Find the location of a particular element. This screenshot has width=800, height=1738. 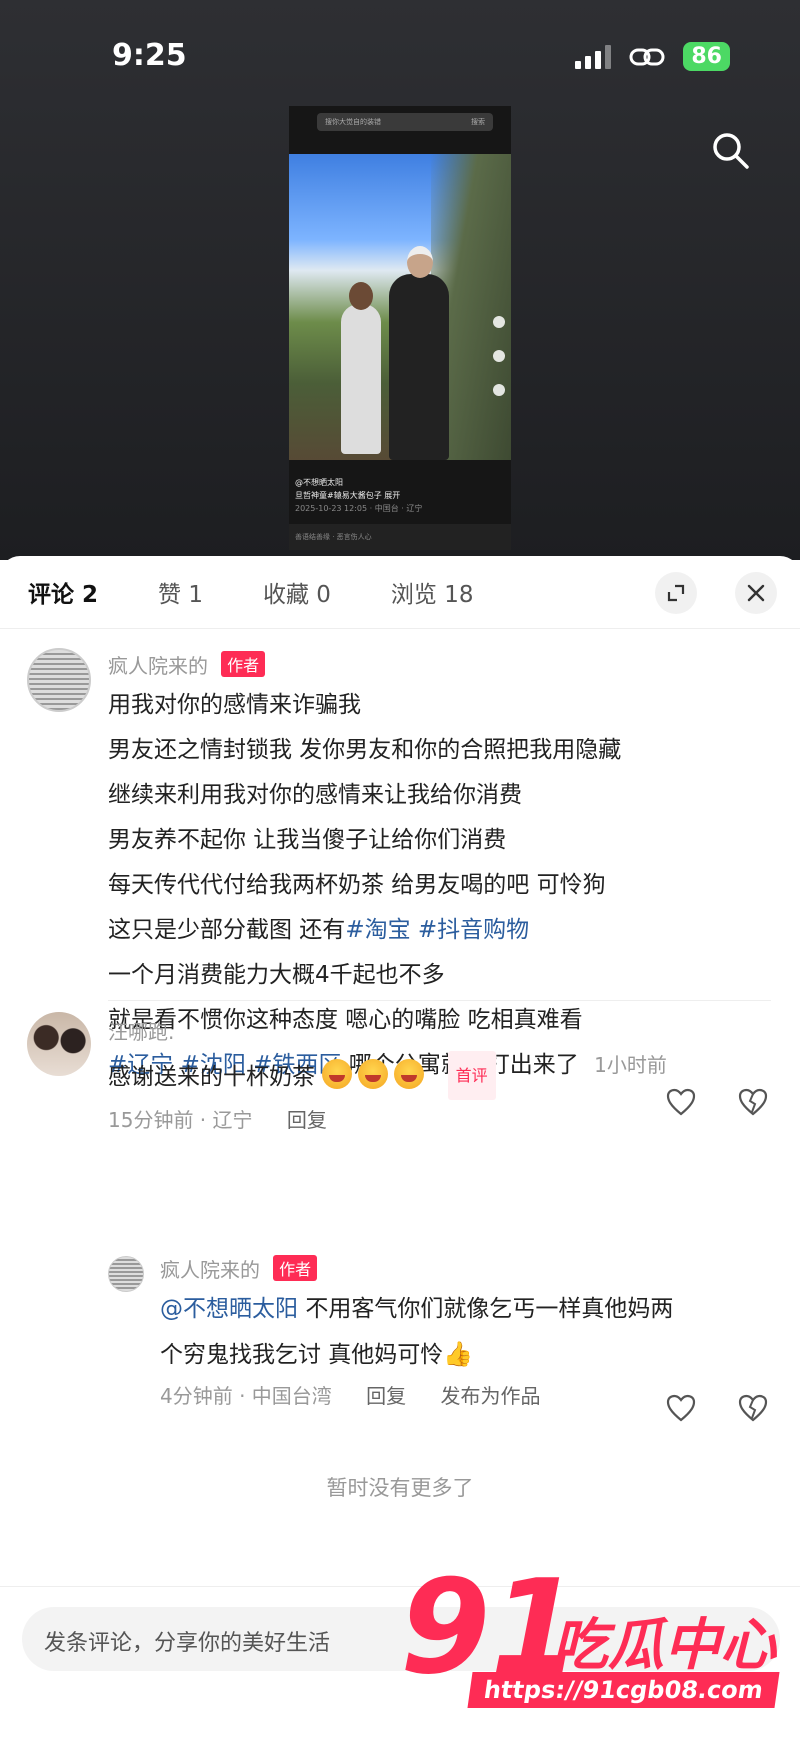

comment-text: 继续来利用我对你的感情来让我给你消费 is located at coordinates (315, 795).